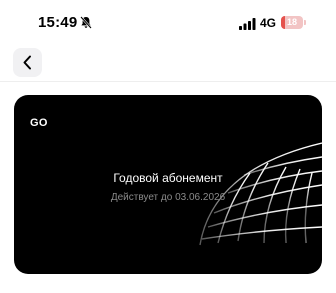 This screenshot has height=293, width=336. What do you see at coordinates (260, 194) in the screenshot?
I see `wireframe-globe-graphic` at bounding box center [260, 194].